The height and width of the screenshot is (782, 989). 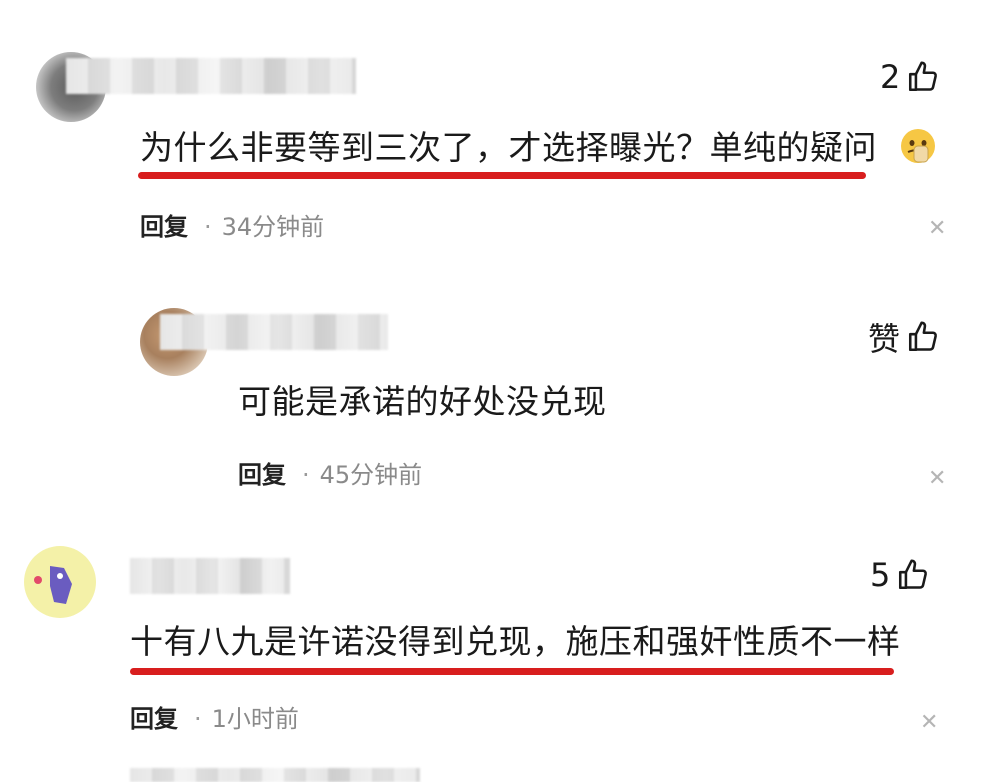 What do you see at coordinates (515, 641) in the screenshot?
I see `comment-text: 十有八九是许诺没得到兑现，施压和强奸性质不一样` at bounding box center [515, 641].